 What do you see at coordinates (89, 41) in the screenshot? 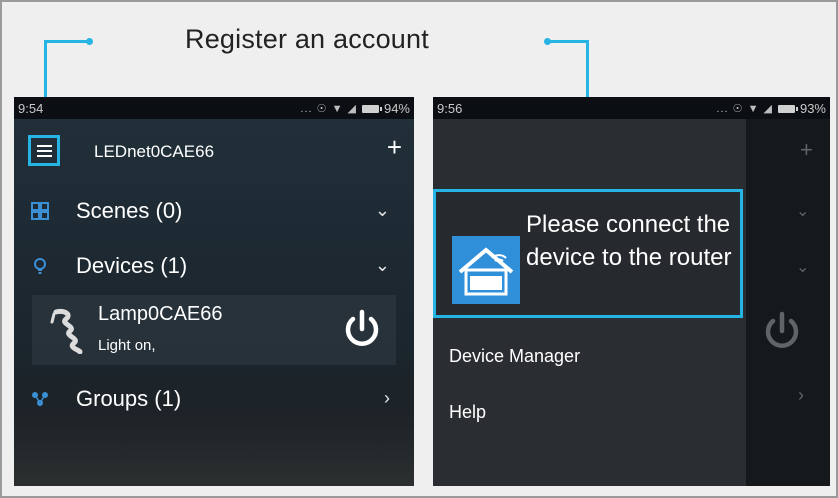
I see `callout-dot-left` at bounding box center [89, 41].